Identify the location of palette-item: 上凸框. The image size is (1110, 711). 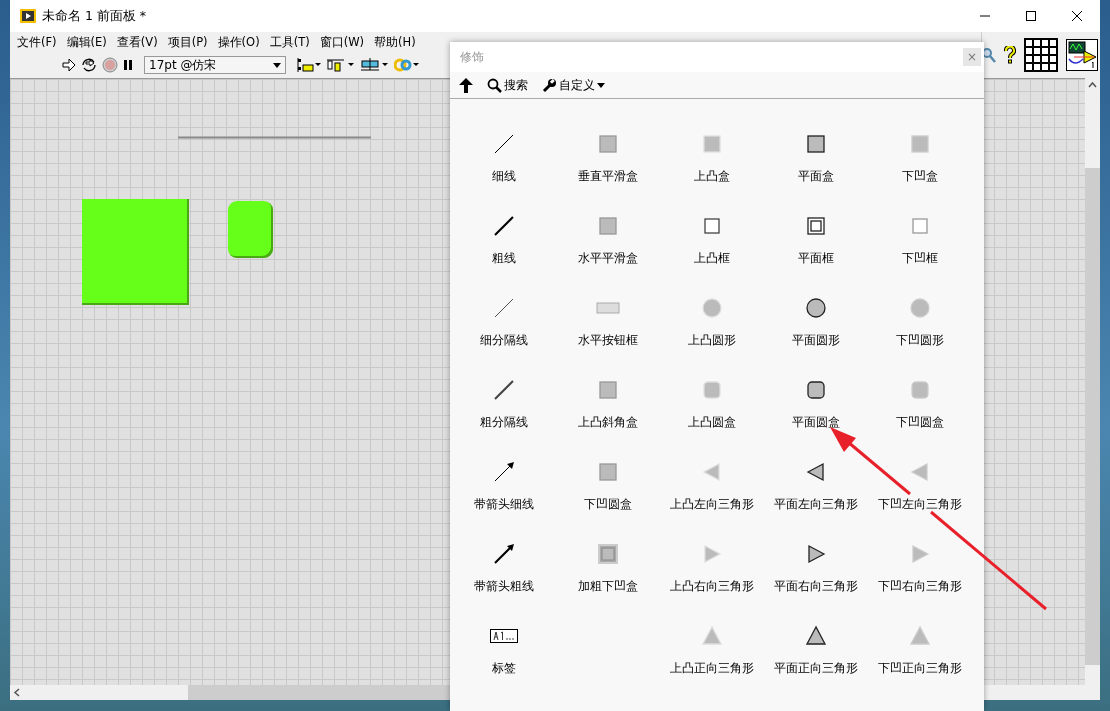
(712, 236).